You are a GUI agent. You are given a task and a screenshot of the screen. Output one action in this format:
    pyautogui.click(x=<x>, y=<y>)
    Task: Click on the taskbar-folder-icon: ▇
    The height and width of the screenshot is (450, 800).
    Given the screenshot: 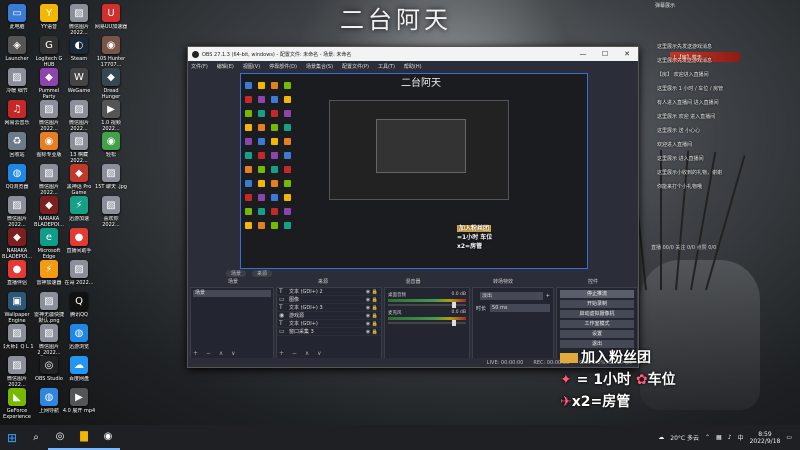 What is the action you would take?
    pyautogui.click(x=84, y=437)
    